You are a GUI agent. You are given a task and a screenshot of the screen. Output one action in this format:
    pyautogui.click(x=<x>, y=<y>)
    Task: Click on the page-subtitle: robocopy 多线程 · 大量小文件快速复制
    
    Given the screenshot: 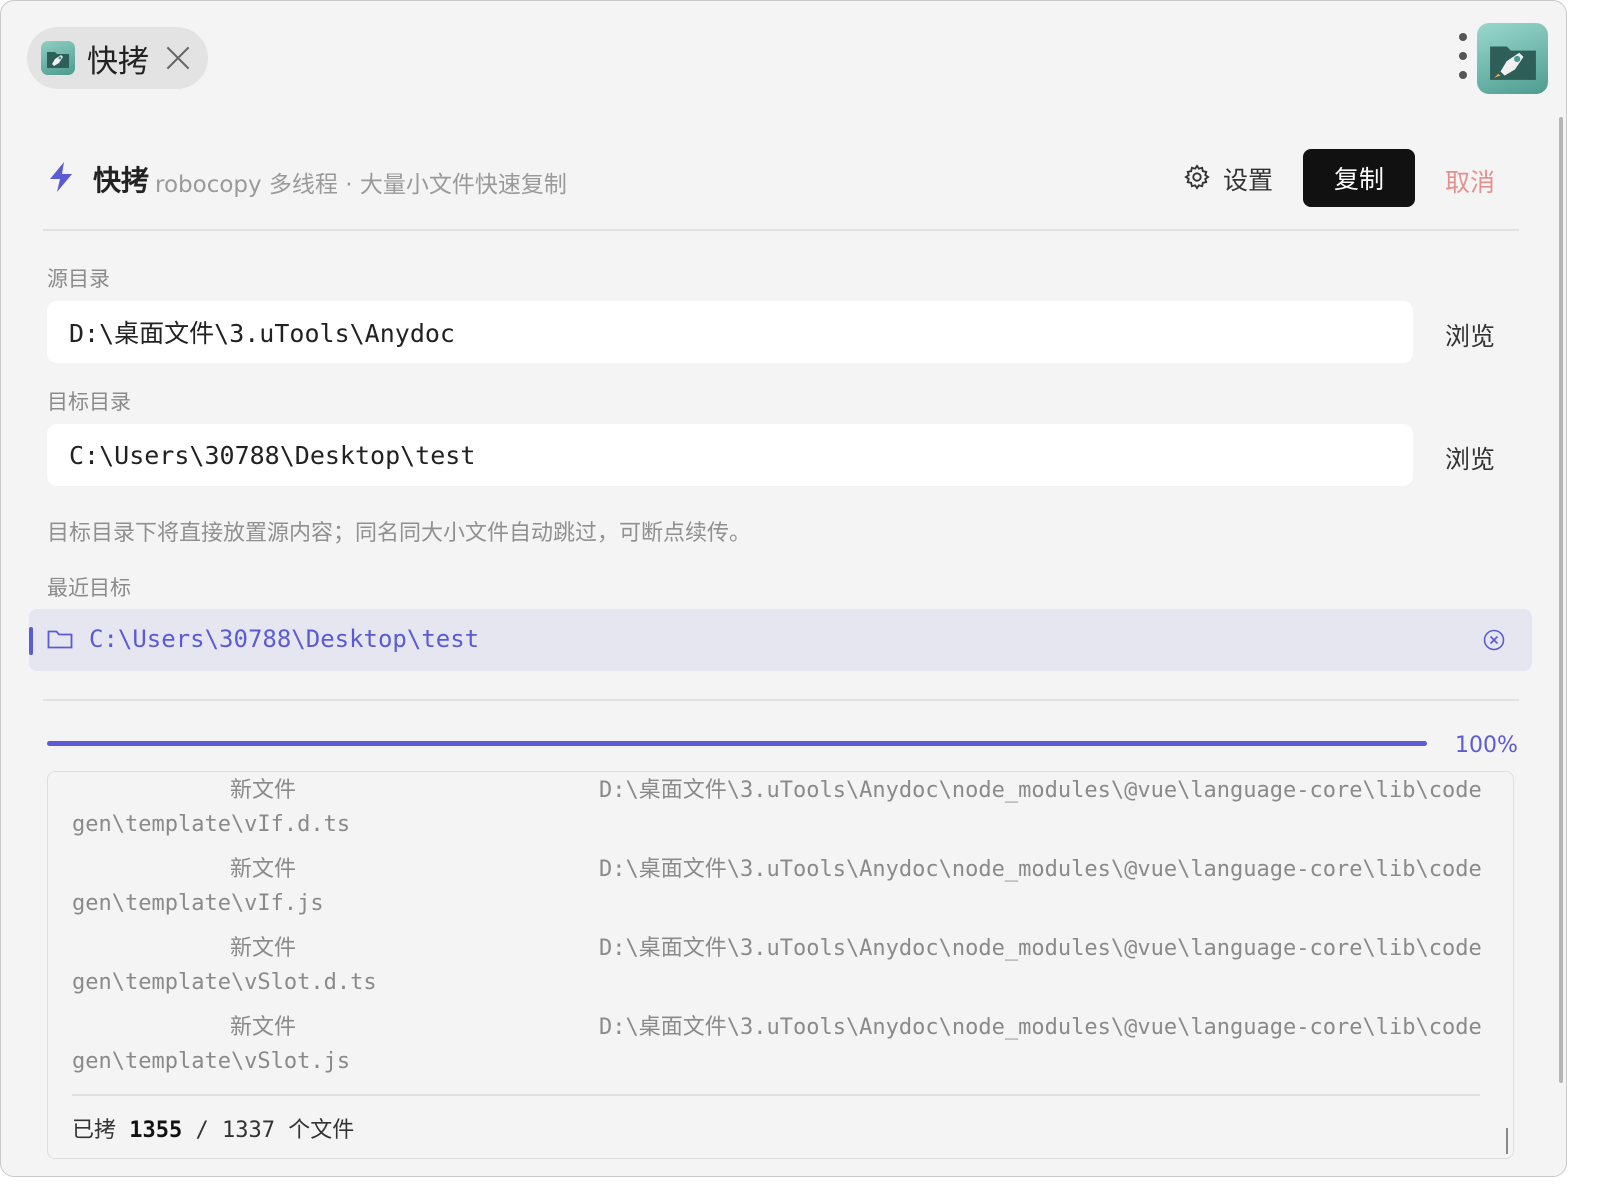 What is the action you would take?
    pyautogui.click(x=361, y=185)
    